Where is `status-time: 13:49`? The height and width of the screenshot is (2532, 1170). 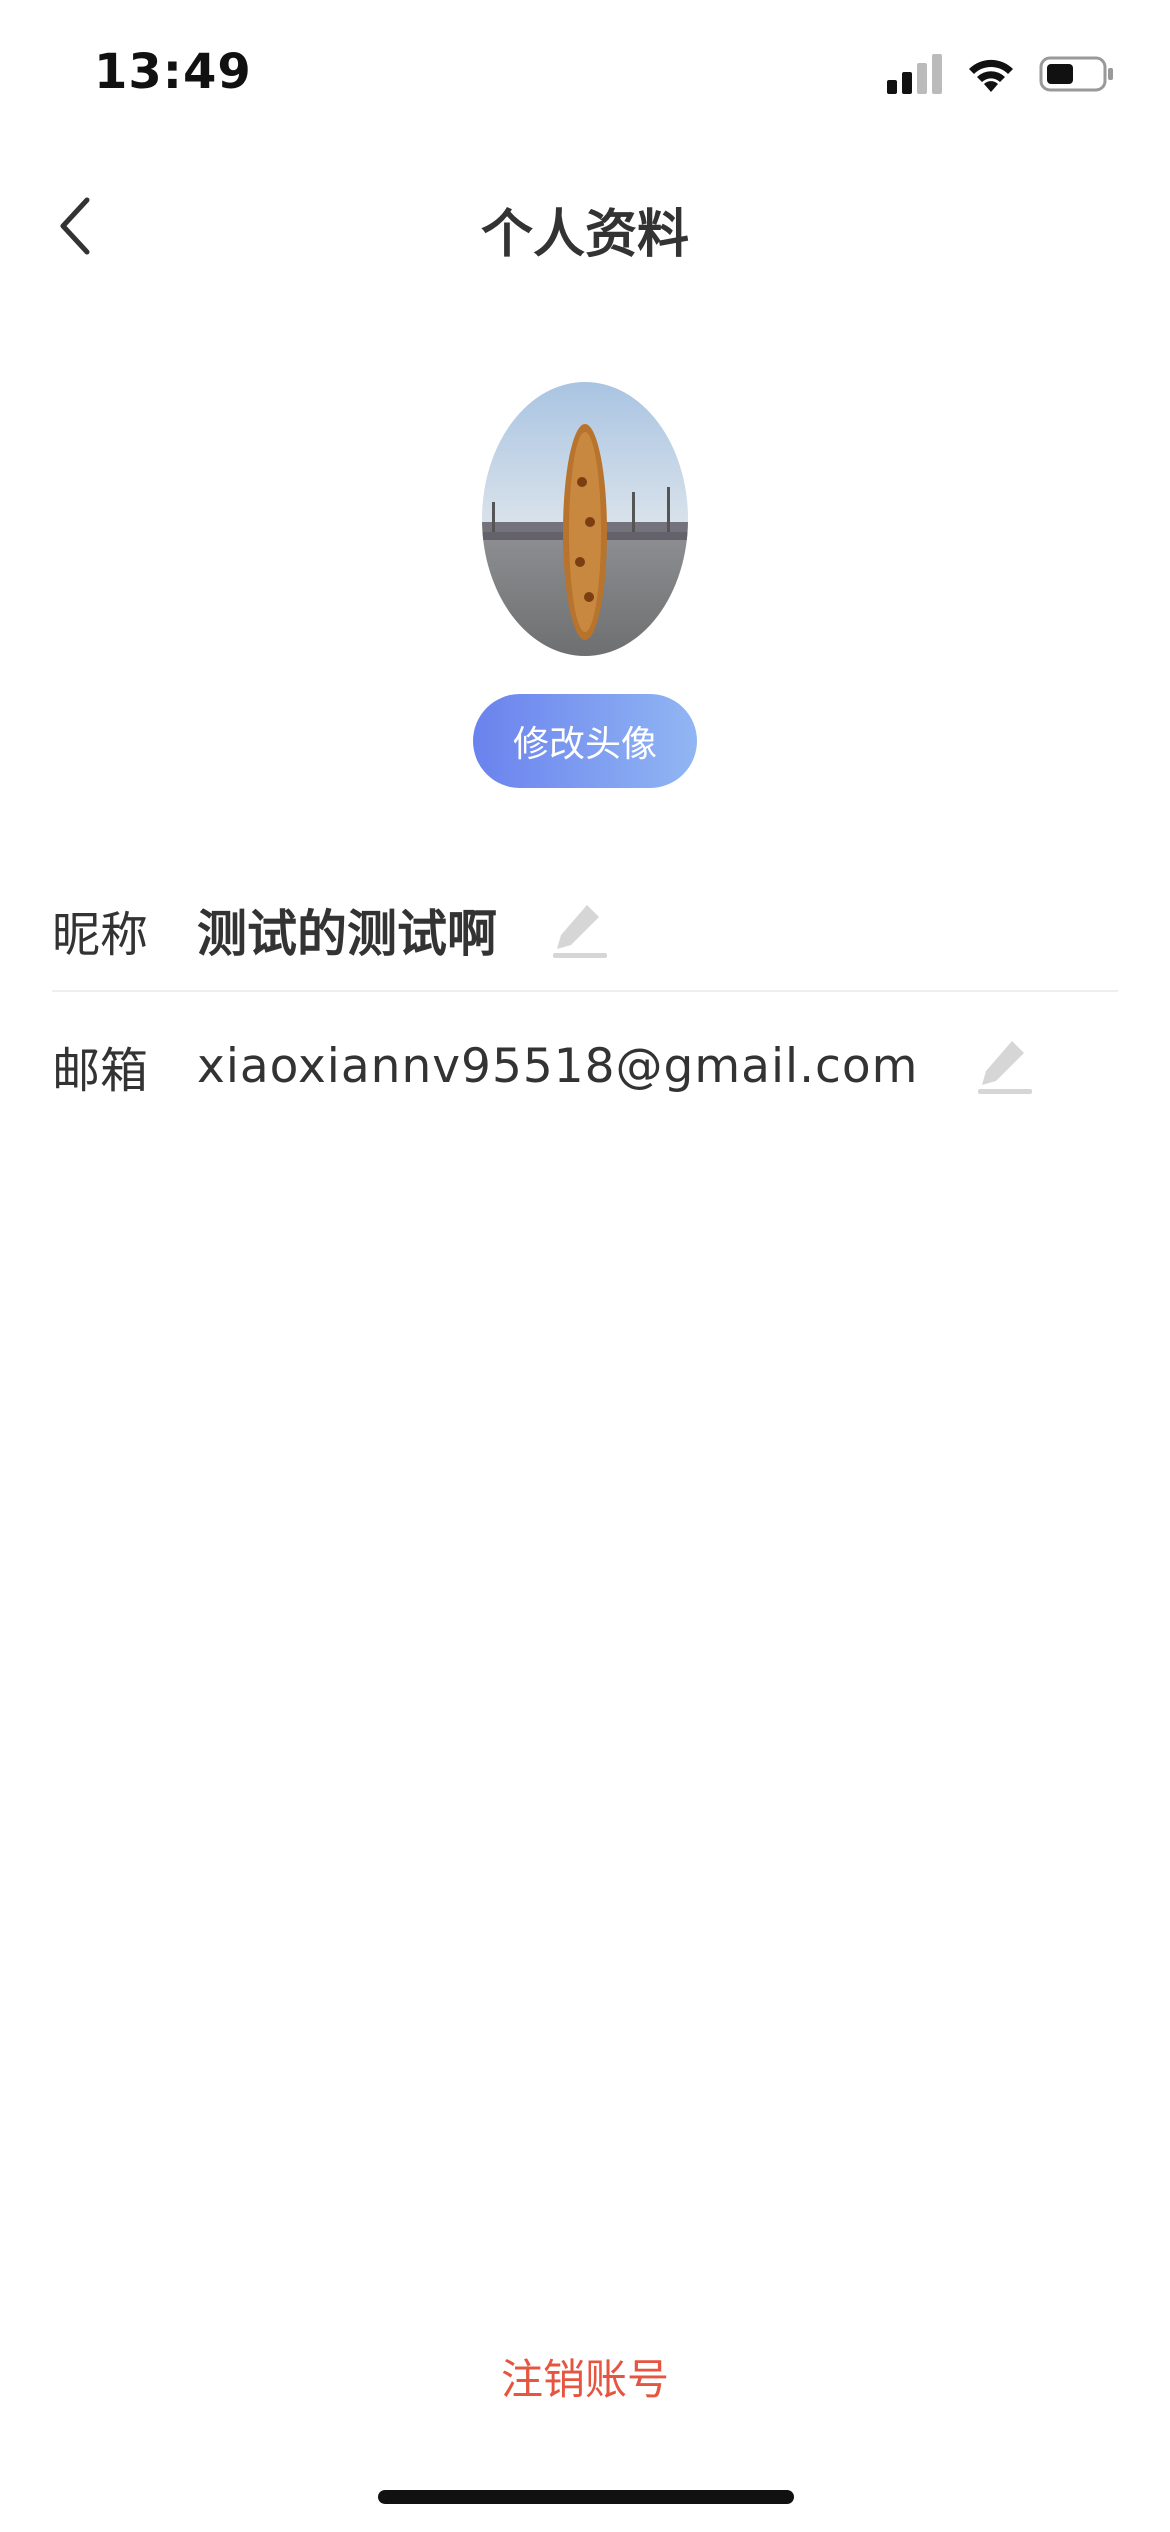
status-time: 13:49 is located at coordinates (173, 72).